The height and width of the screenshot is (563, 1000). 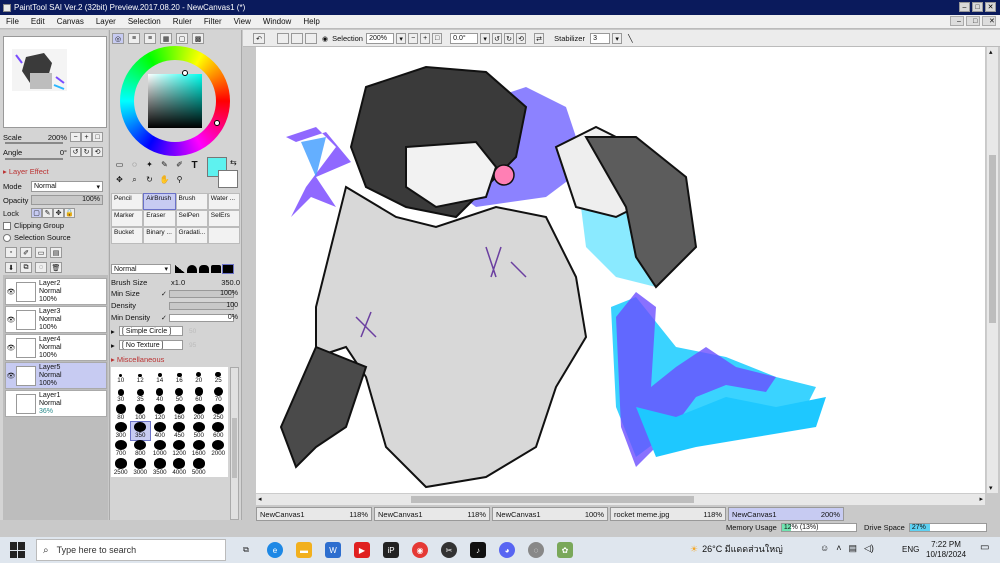 I want to click on brush-size-2500: 2500, so click(x=121, y=467).